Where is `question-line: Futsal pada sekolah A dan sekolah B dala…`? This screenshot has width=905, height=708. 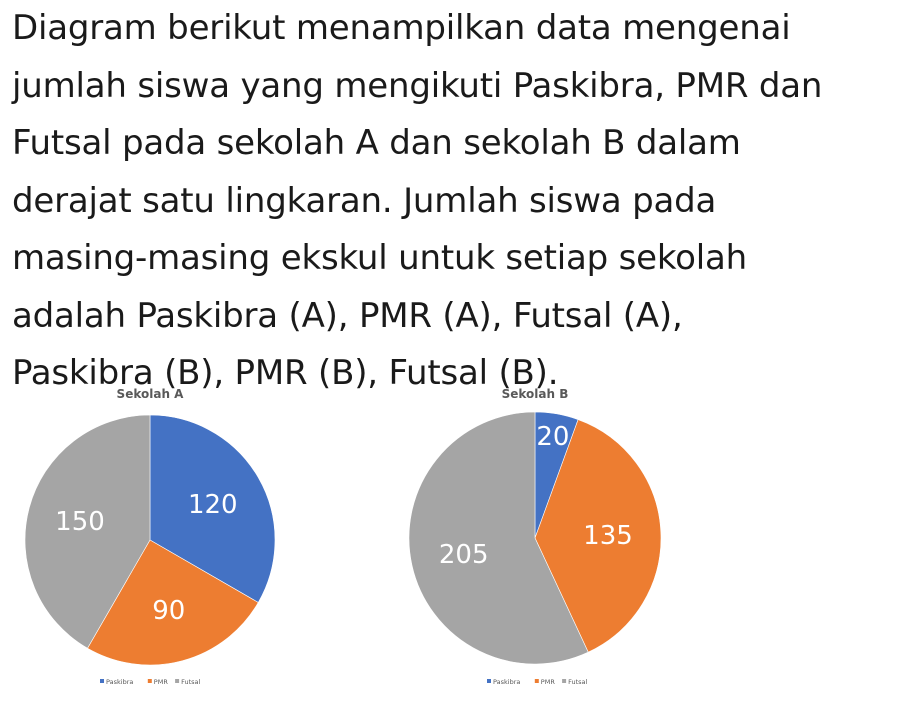
question-line: Futsal pada sekolah A dan sekolah B dala… is located at coordinates (376, 143).